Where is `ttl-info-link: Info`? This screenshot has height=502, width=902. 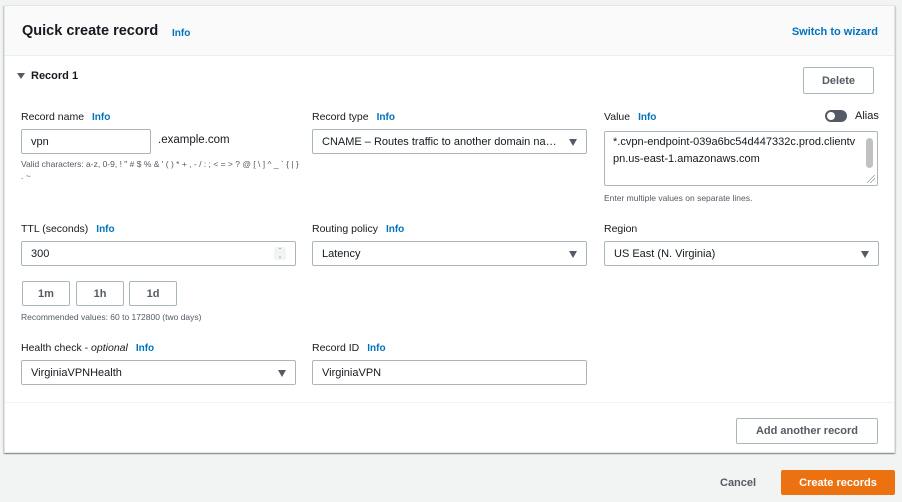 ttl-info-link: Info is located at coordinates (105, 229).